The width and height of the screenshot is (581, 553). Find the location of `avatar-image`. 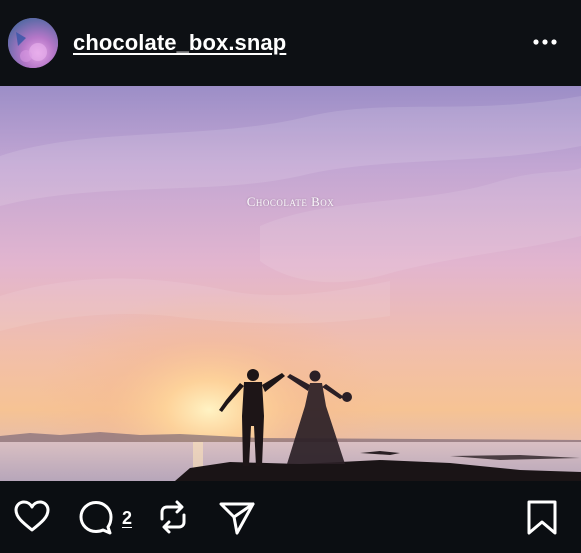

avatar-image is located at coordinates (33, 43).